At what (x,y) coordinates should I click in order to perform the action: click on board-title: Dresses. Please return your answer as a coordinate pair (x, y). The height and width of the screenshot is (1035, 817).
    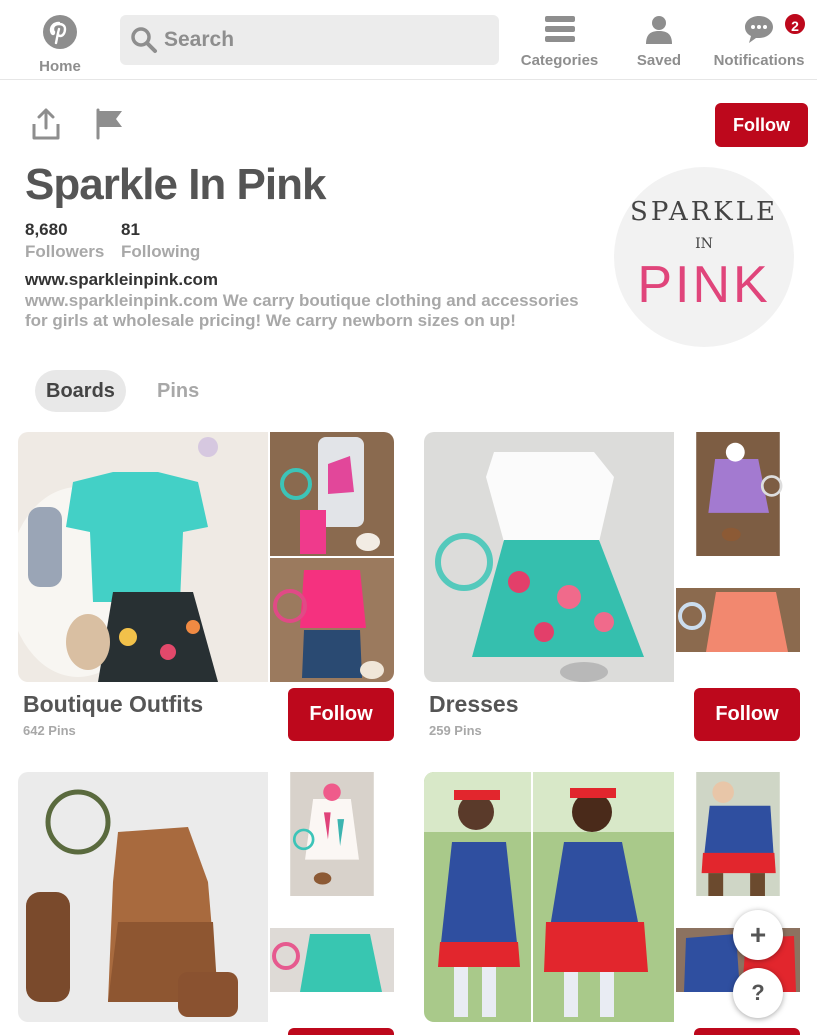
    Looking at the image, I should click on (474, 704).